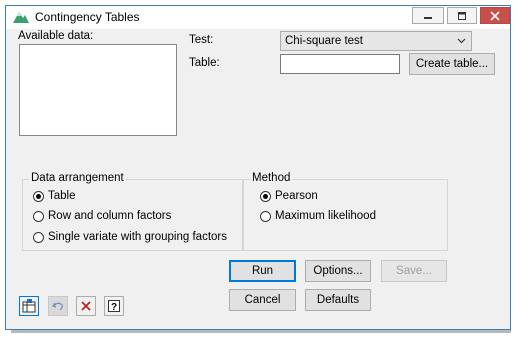  Describe the element at coordinates (87, 17) in the screenshot. I see `window-title: Contingency Tables` at that location.